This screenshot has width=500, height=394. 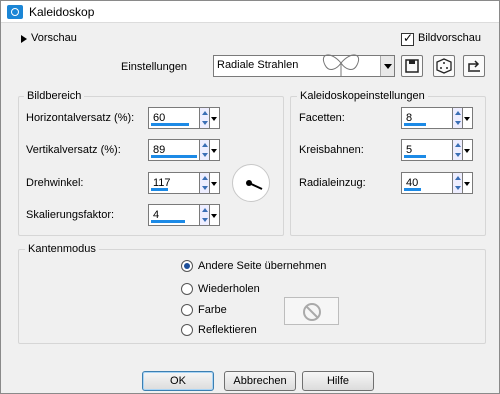 What do you see at coordinates (187, 289) in the screenshot?
I see `radio-wiederholen` at bounding box center [187, 289].